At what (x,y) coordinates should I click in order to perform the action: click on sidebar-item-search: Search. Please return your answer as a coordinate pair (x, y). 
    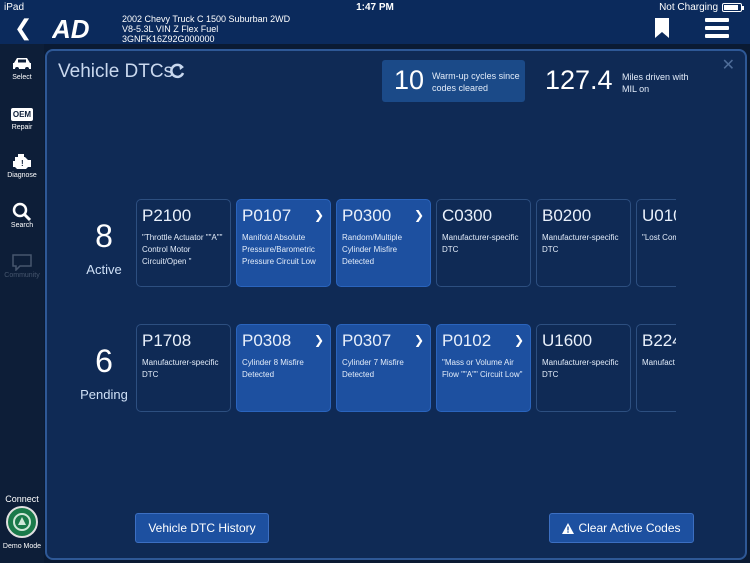
    Looking at the image, I should click on (22, 215).